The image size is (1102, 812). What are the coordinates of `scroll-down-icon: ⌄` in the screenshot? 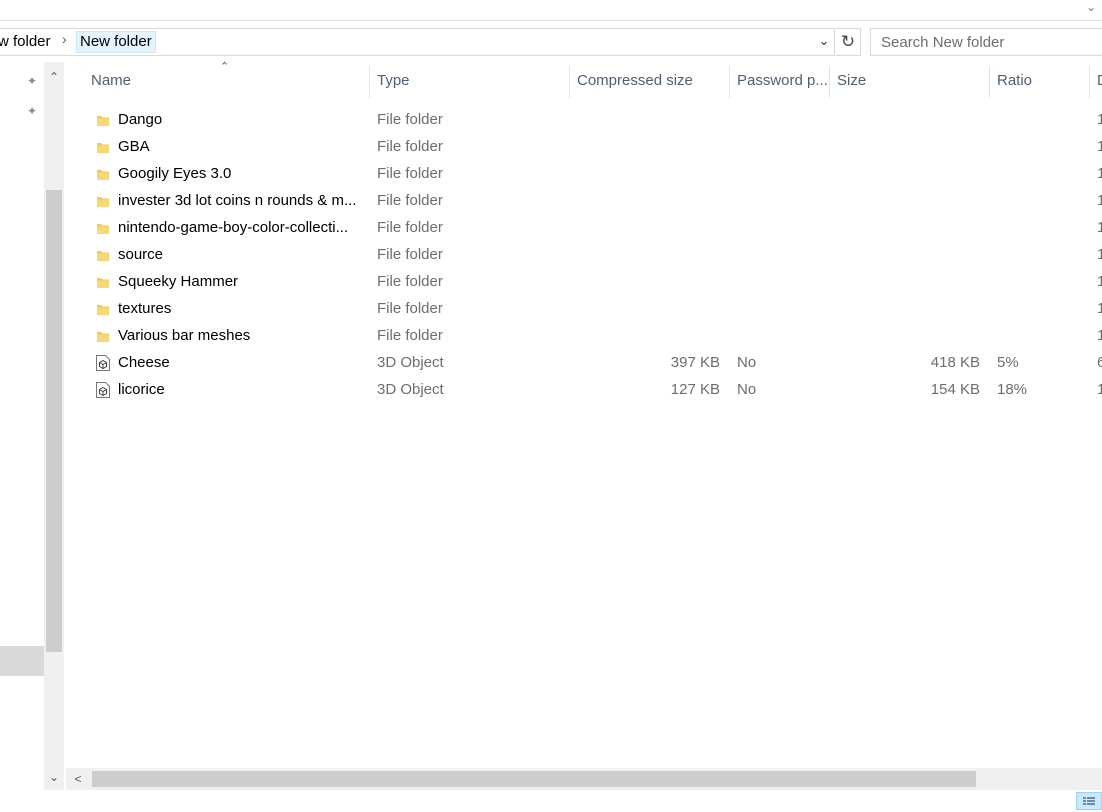 It's located at (54, 777).